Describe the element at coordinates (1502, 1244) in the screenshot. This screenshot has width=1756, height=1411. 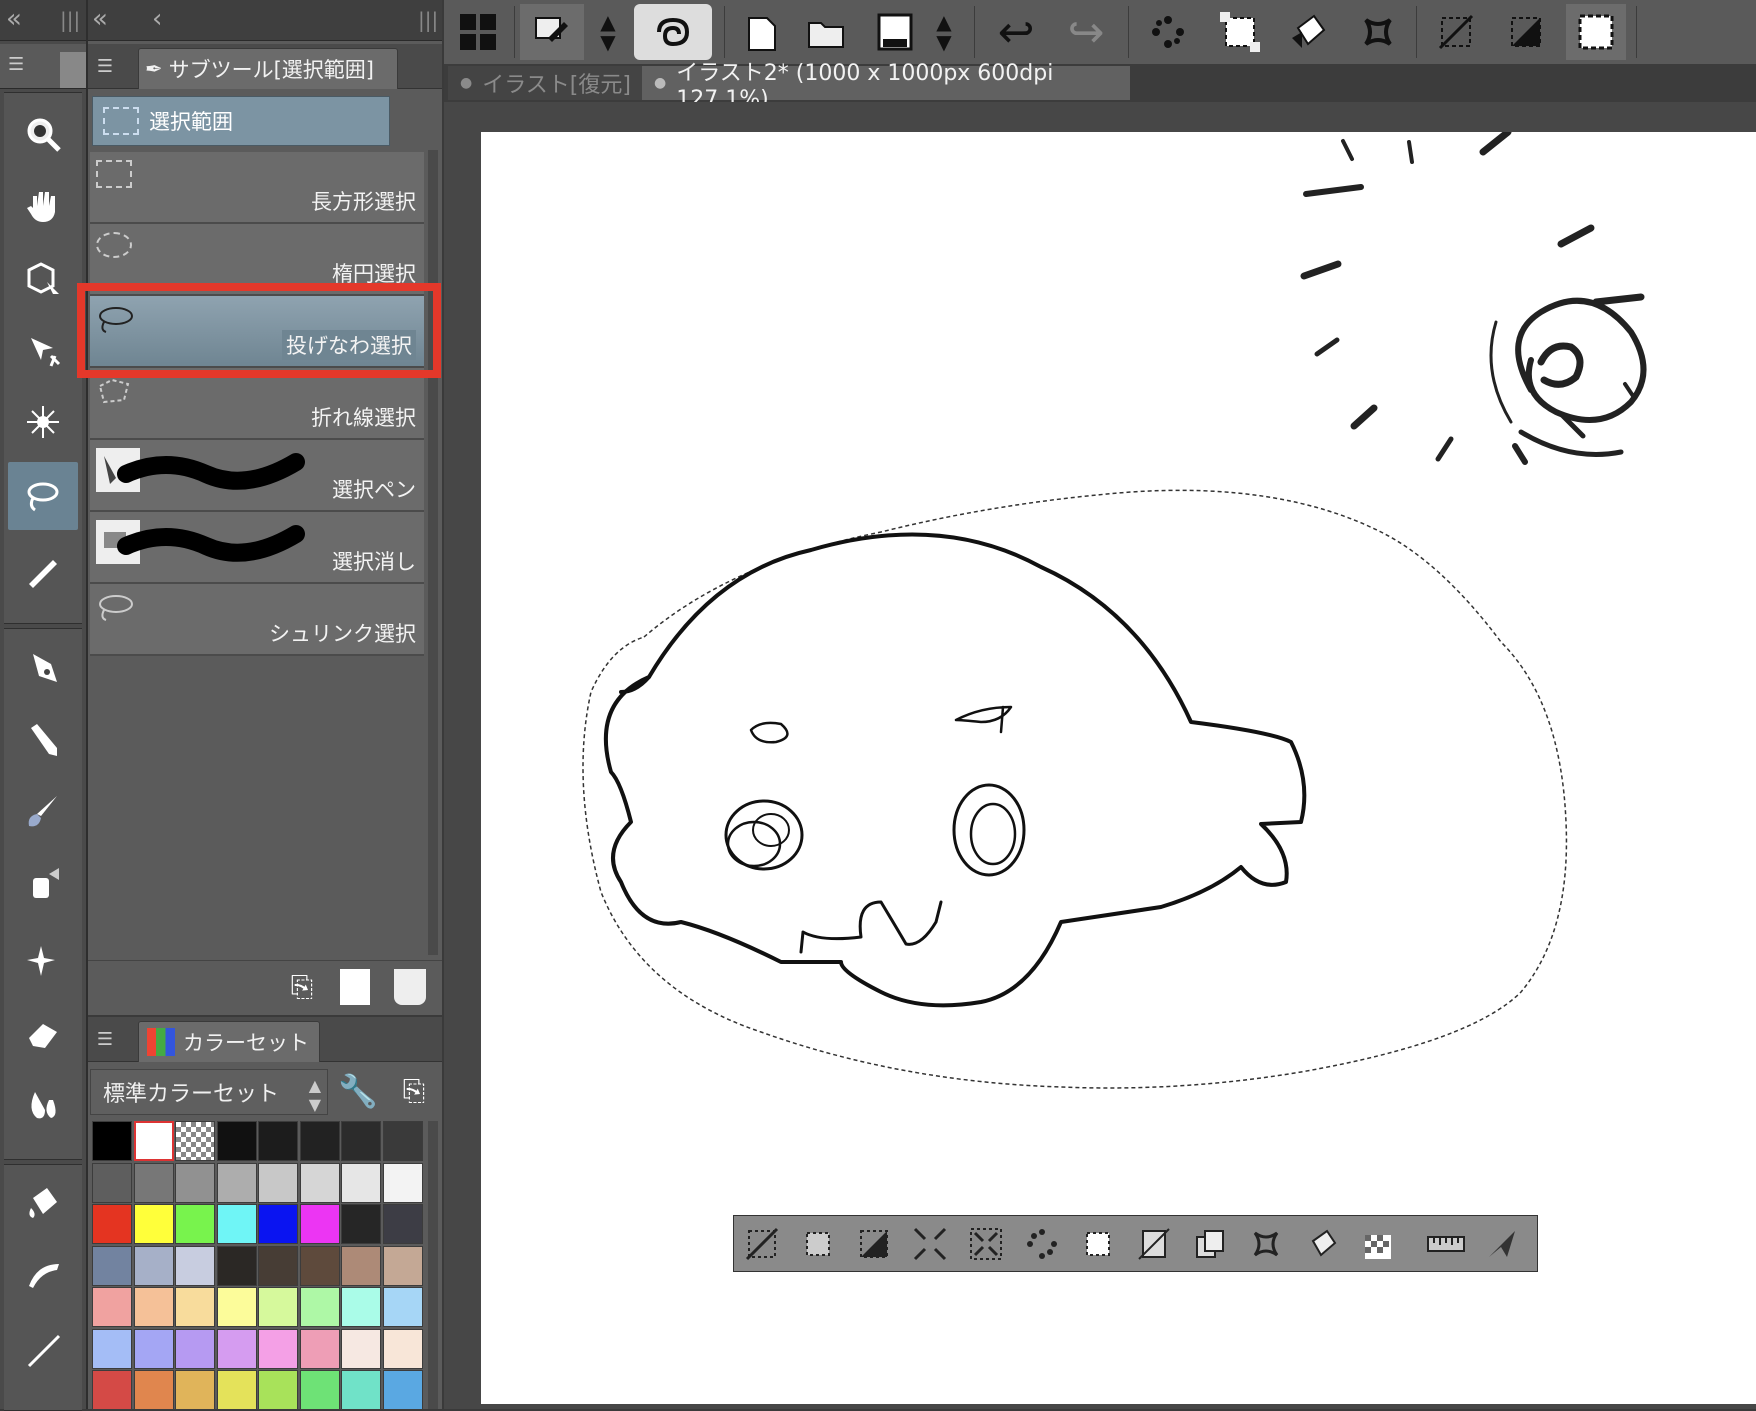
I see `arrow-icon` at that location.